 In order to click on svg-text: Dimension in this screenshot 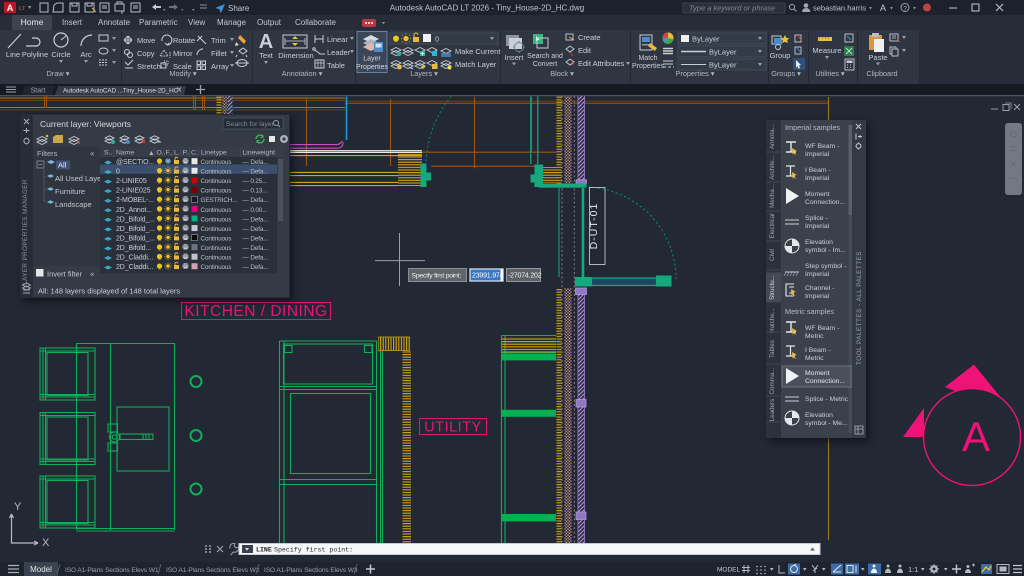, I will do `click(295, 55)`.